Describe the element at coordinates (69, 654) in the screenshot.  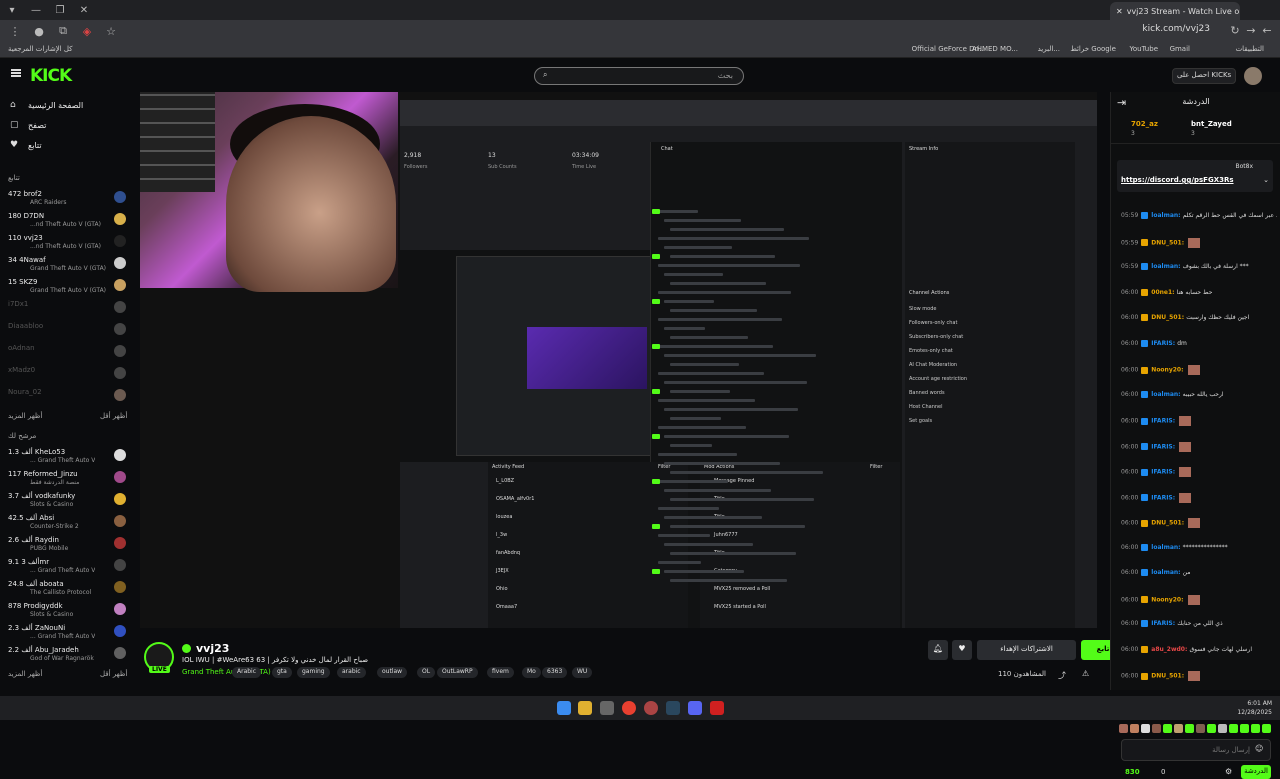
I see `recommended-channel-row: 2.2 ألف Abu_Jaradeh God of War Ragnarök` at that location.